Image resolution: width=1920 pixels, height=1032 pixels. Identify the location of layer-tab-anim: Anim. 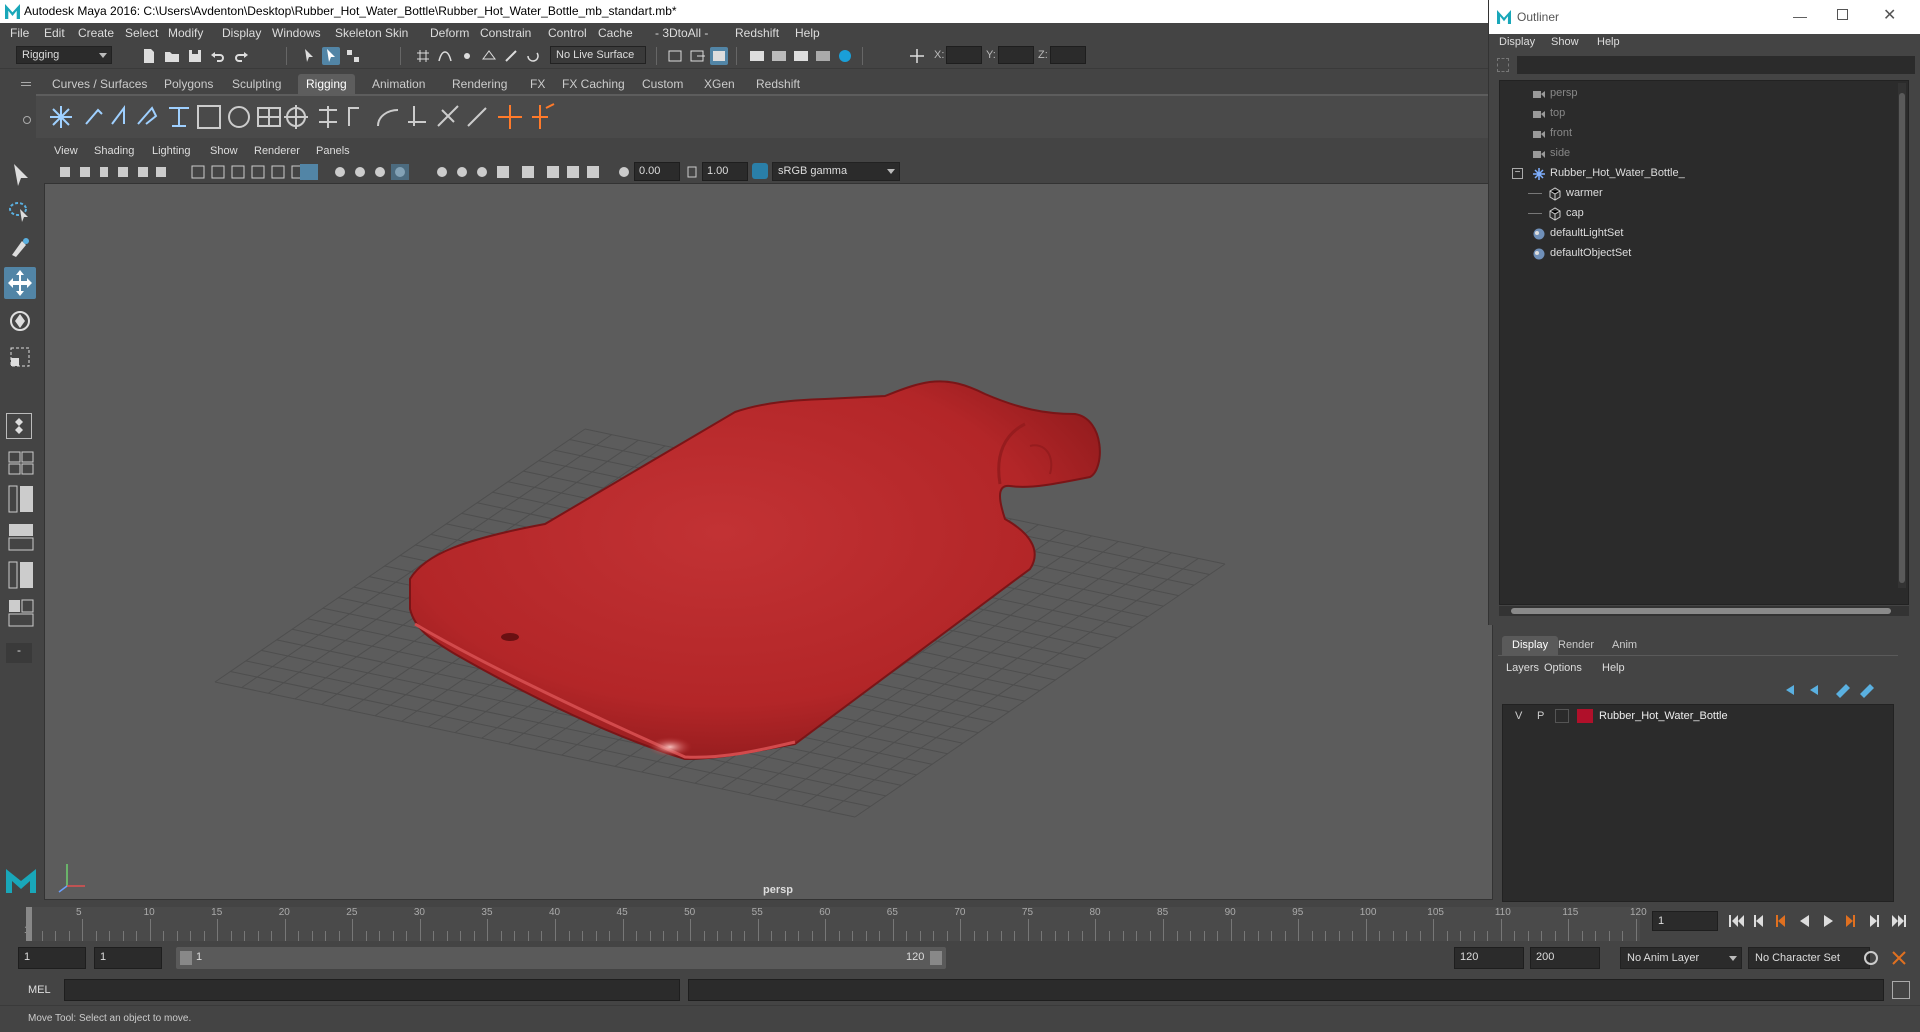
(1624, 646).